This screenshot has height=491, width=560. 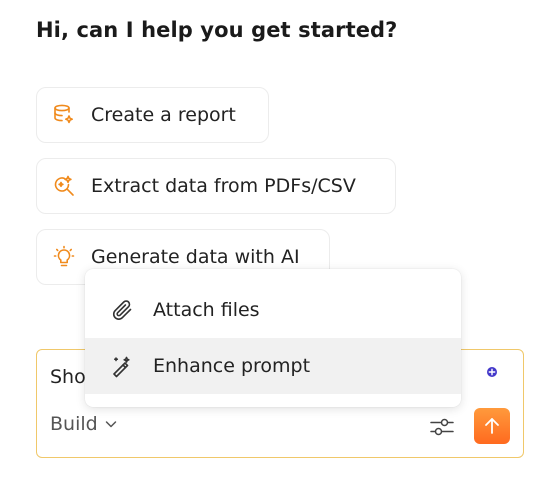 I want to click on lightbulb-head-icon, so click(x=64, y=257).